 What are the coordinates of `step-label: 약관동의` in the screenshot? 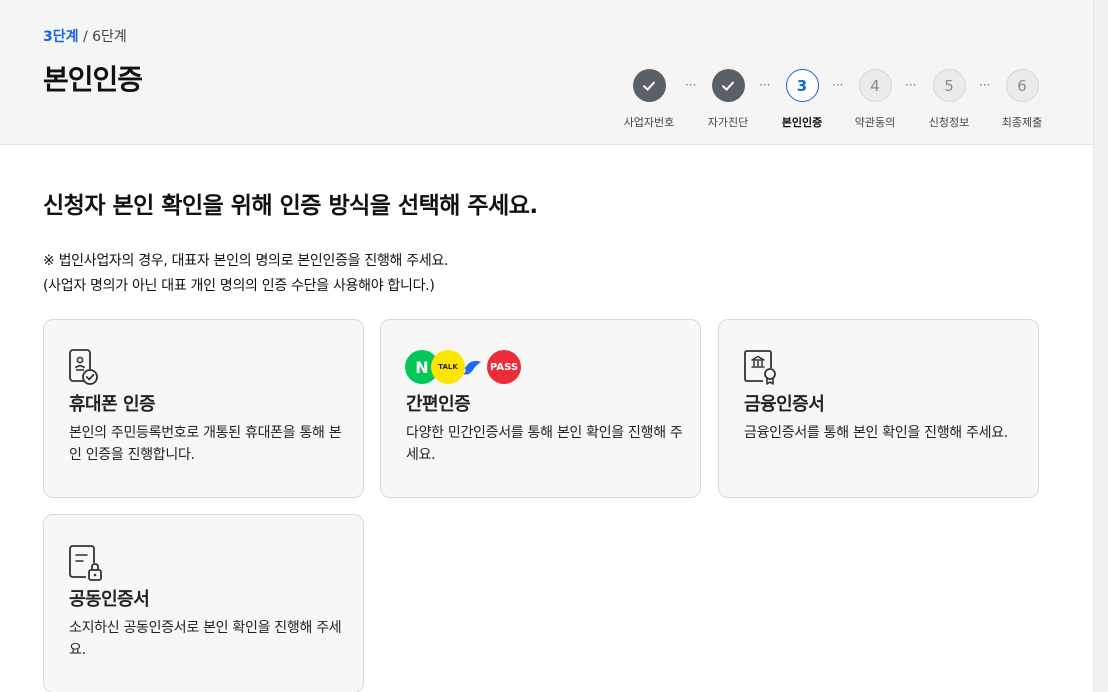 It's located at (875, 122).